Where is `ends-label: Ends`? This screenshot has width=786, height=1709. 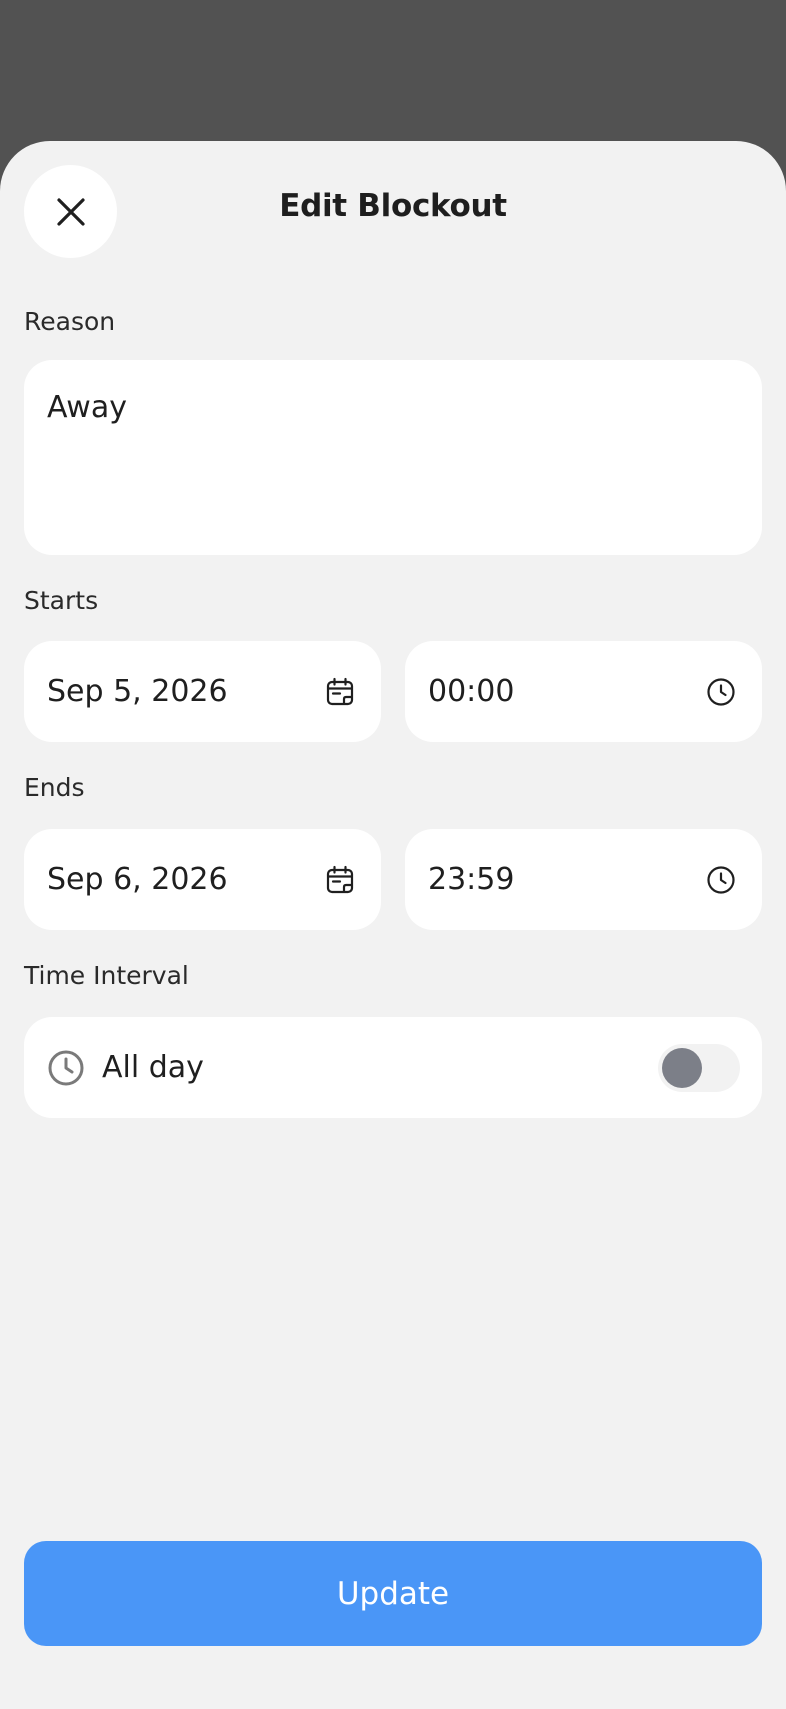 ends-label: Ends is located at coordinates (54, 787).